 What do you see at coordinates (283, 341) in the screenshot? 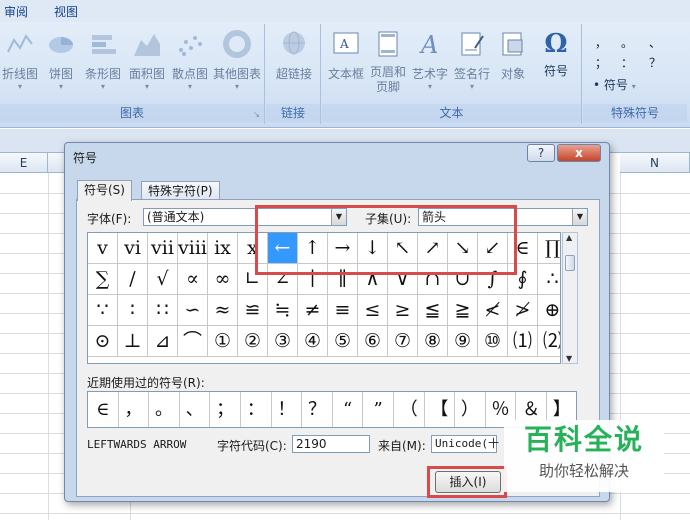
I see `symbol-cell: ③` at bounding box center [283, 341].